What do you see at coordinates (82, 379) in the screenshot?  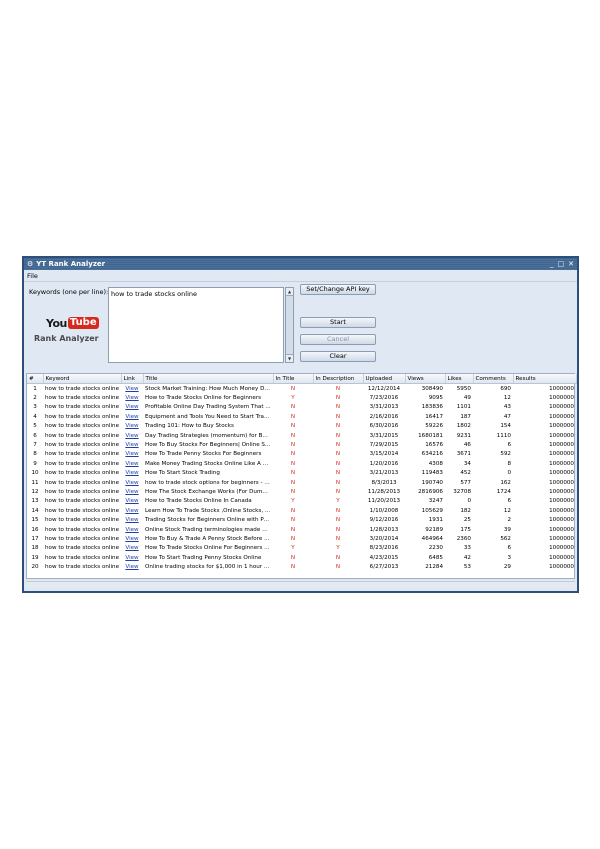 I see `column-header: Keyword` at bounding box center [82, 379].